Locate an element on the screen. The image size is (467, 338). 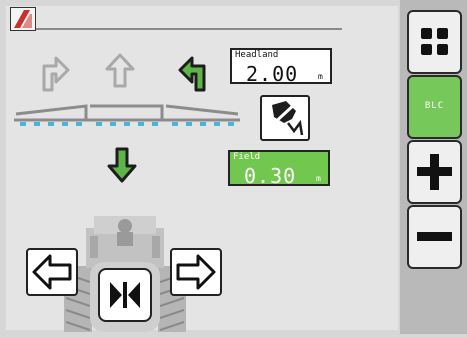
arrow-left-icon is located at coordinates (52, 272).